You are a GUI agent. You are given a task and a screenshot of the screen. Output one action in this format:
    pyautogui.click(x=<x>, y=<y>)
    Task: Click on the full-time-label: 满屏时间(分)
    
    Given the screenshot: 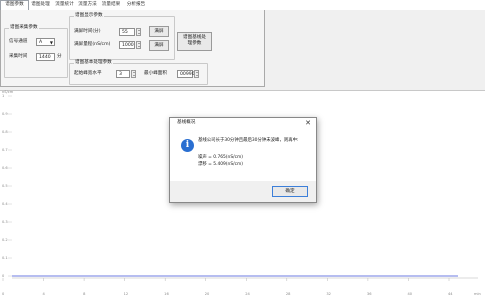 What is the action you would take?
    pyautogui.click(x=87, y=31)
    